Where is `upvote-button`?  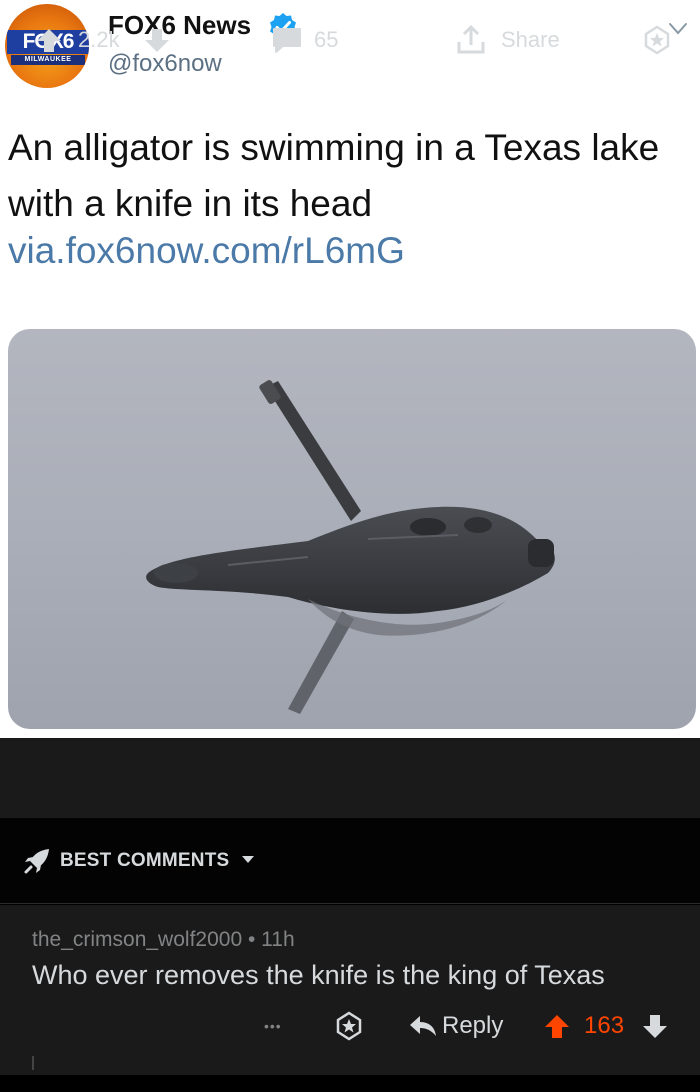 upvote-button is located at coordinates (49, 40).